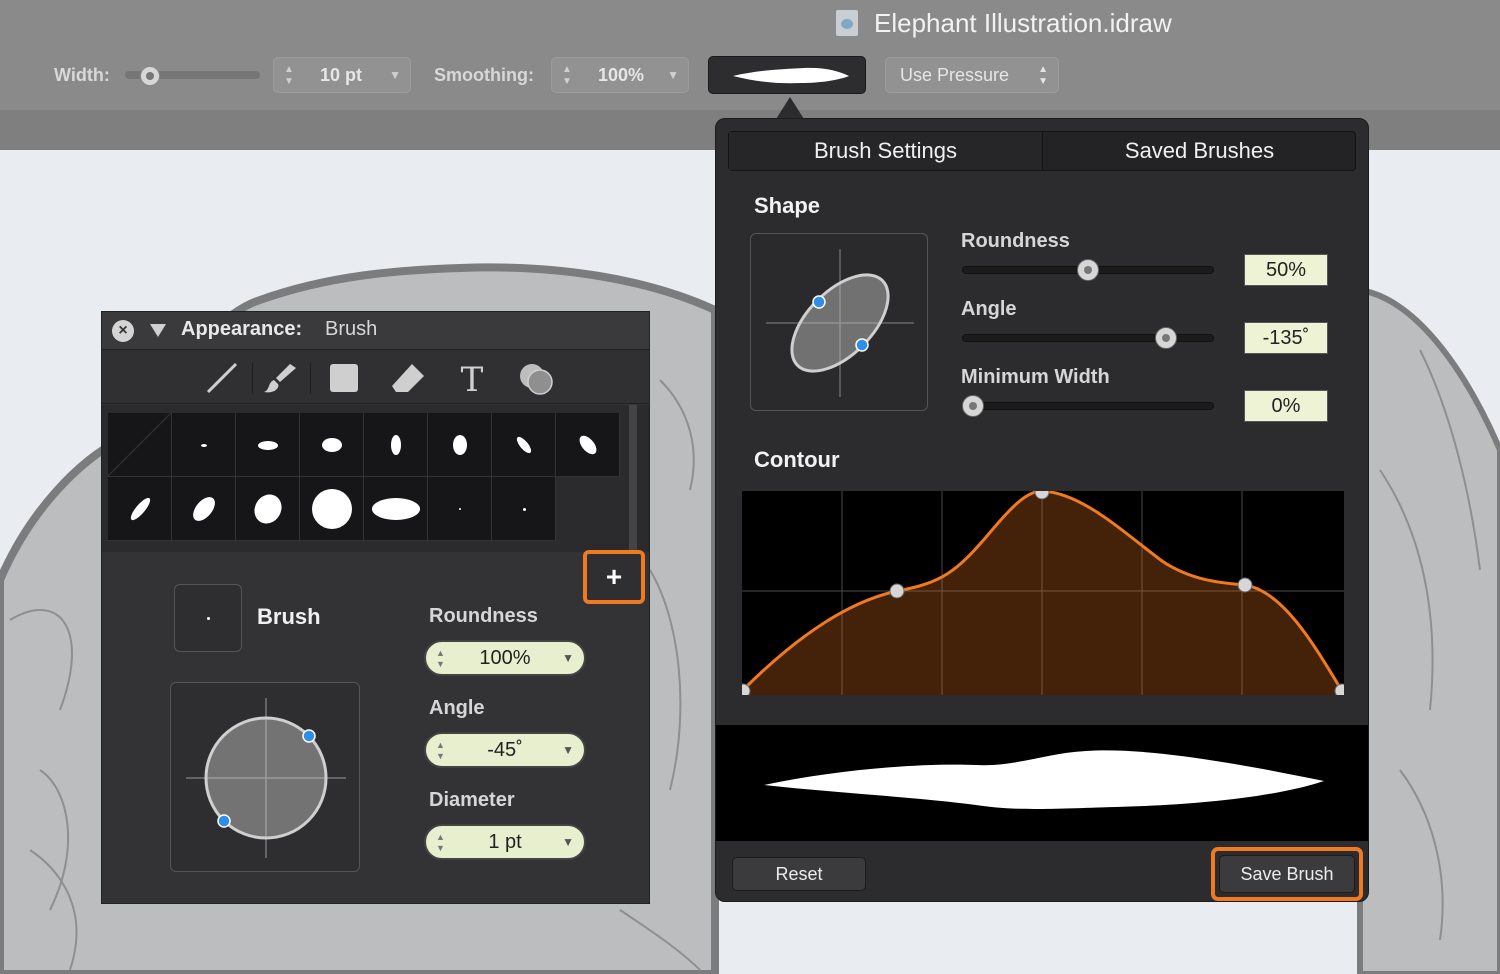  Describe the element at coordinates (791, 75) in the screenshot. I see `brush-stroke-icon` at that location.